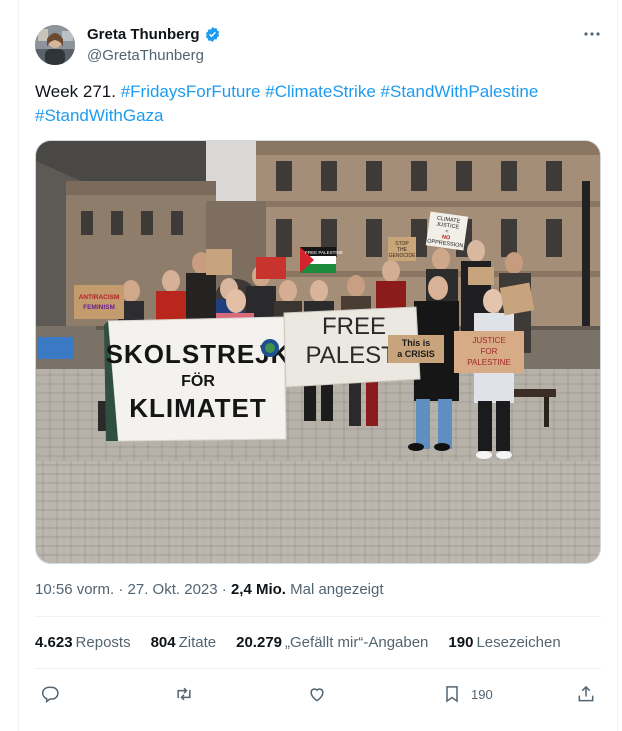 The height and width of the screenshot is (731, 622). What do you see at coordinates (78, 91) in the screenshot?
I see `tweet-text-prefix: Week 271.` at bounding box center [78, 91].